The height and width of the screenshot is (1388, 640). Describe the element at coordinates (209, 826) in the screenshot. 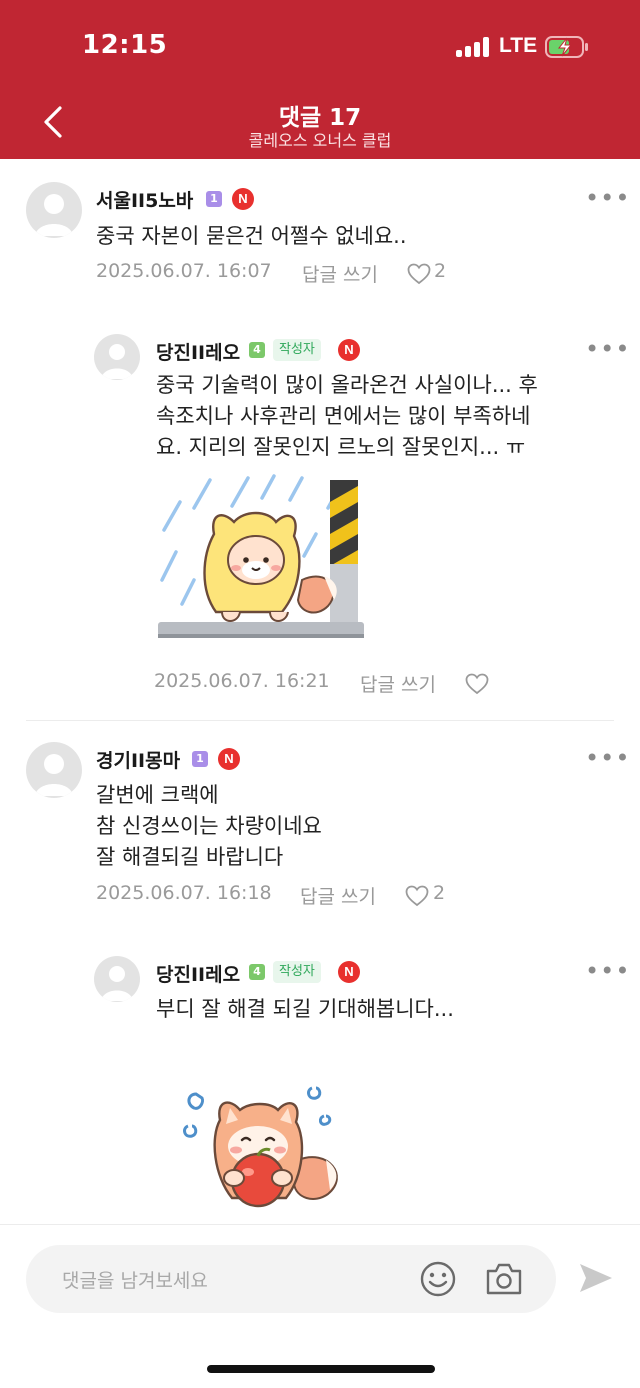

I see `comment-text: 갈변에 크랙에 참 신경쓰이는 차량이네요 잘 해결되길 바랍니다` at that location.